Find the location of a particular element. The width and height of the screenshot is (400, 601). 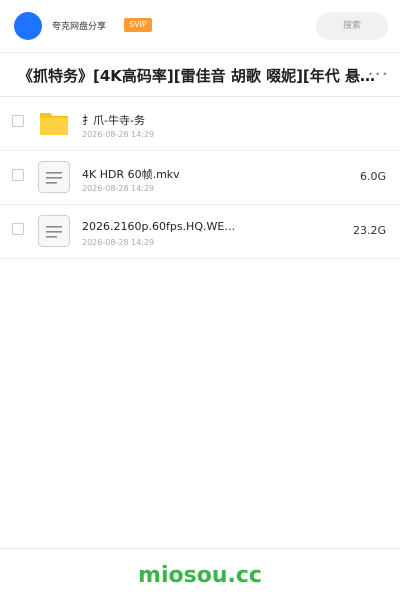

folder-icon is located at coordinates (54, 123).